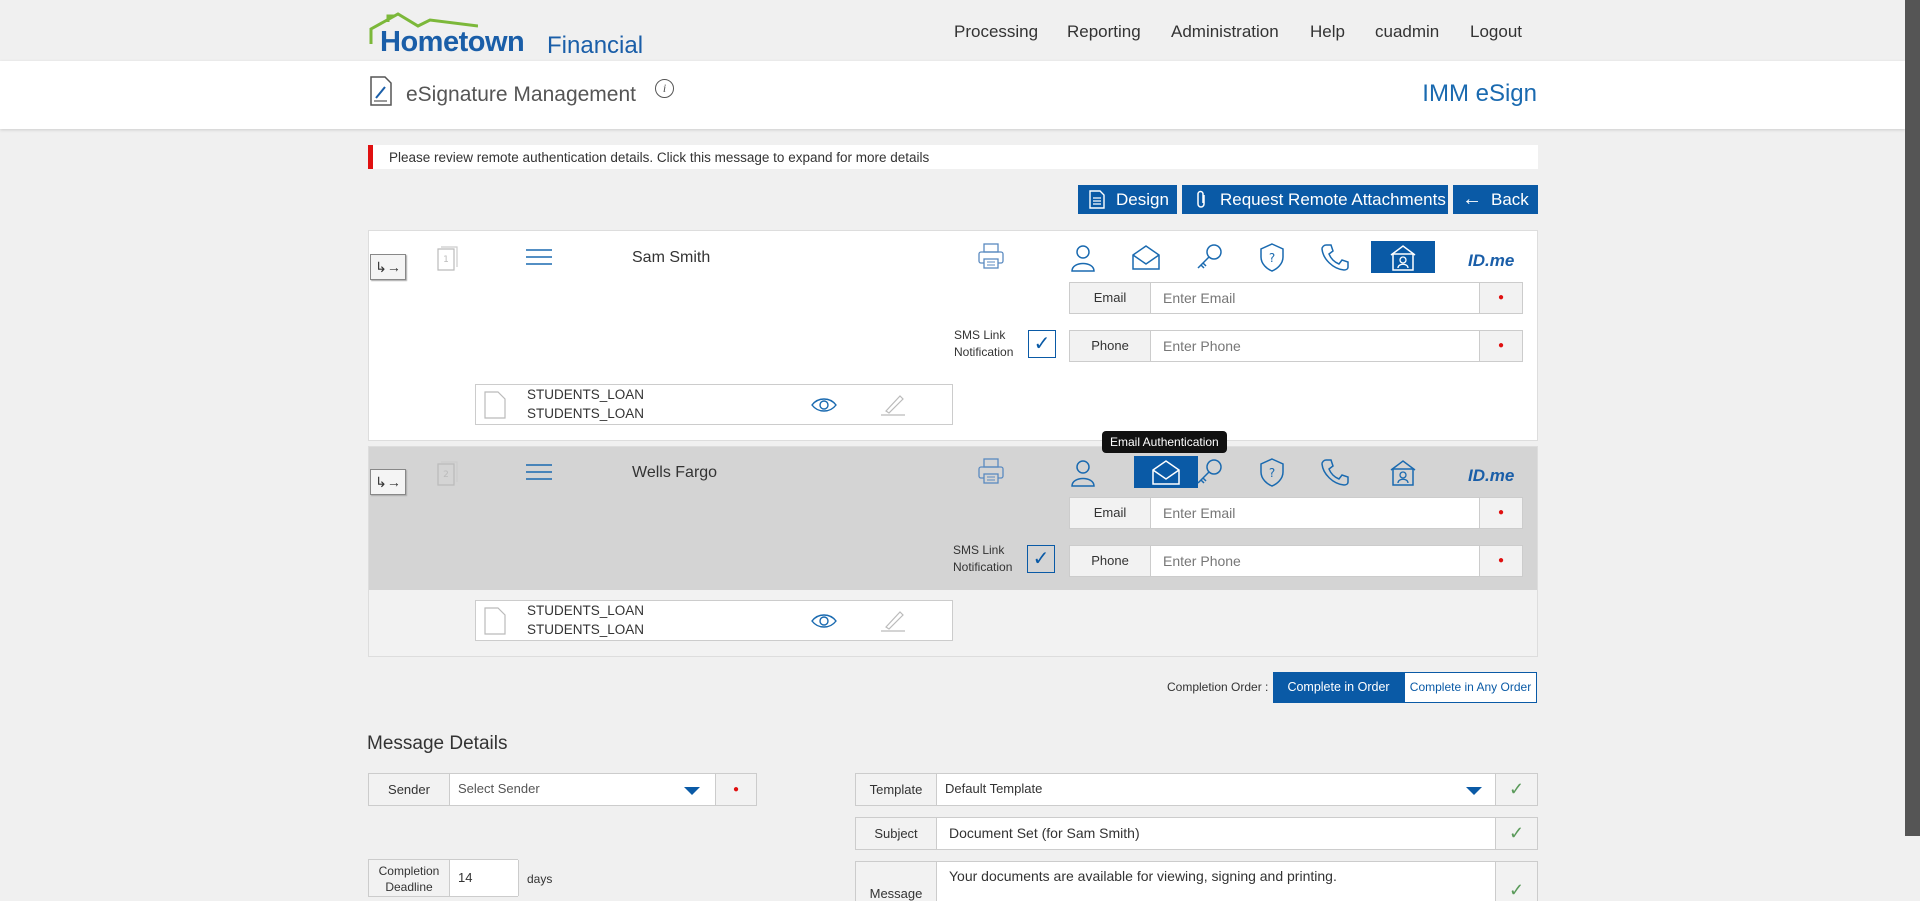 This screenshot has height=901, width=1920. What do you see at coordinates (1333, 199) in the screenshot?
I see `request-remote-attachments-label: Request Remote Attachments` at bounding box center [1333, 199].